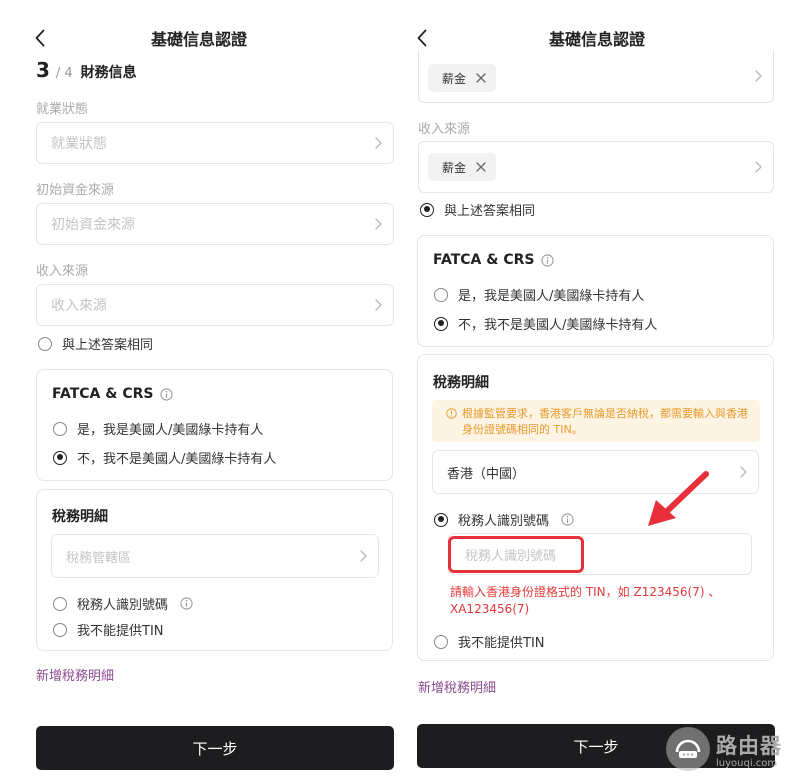 This screenshot has height=783, width=796. I want to click on watermark-text: 路由器 luyouqi.com, so click(749, 749).